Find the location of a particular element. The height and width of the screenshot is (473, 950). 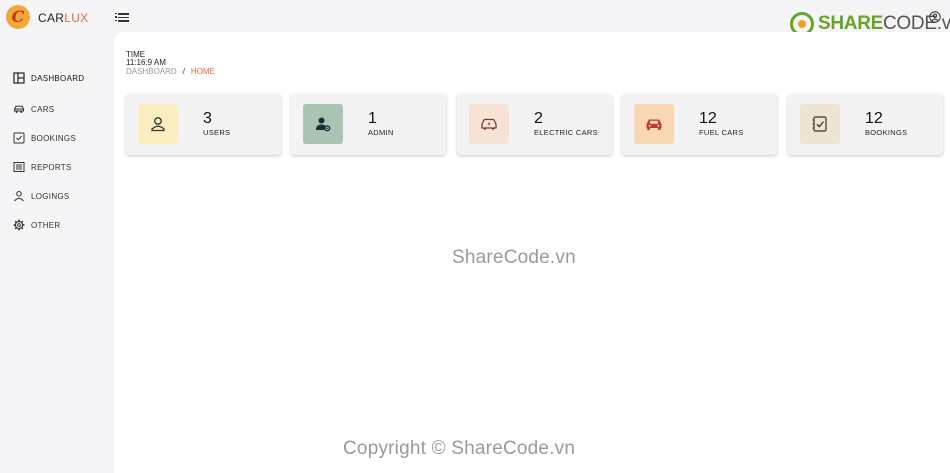

card-label: Electric Cars is located at coordinates (566, 132).